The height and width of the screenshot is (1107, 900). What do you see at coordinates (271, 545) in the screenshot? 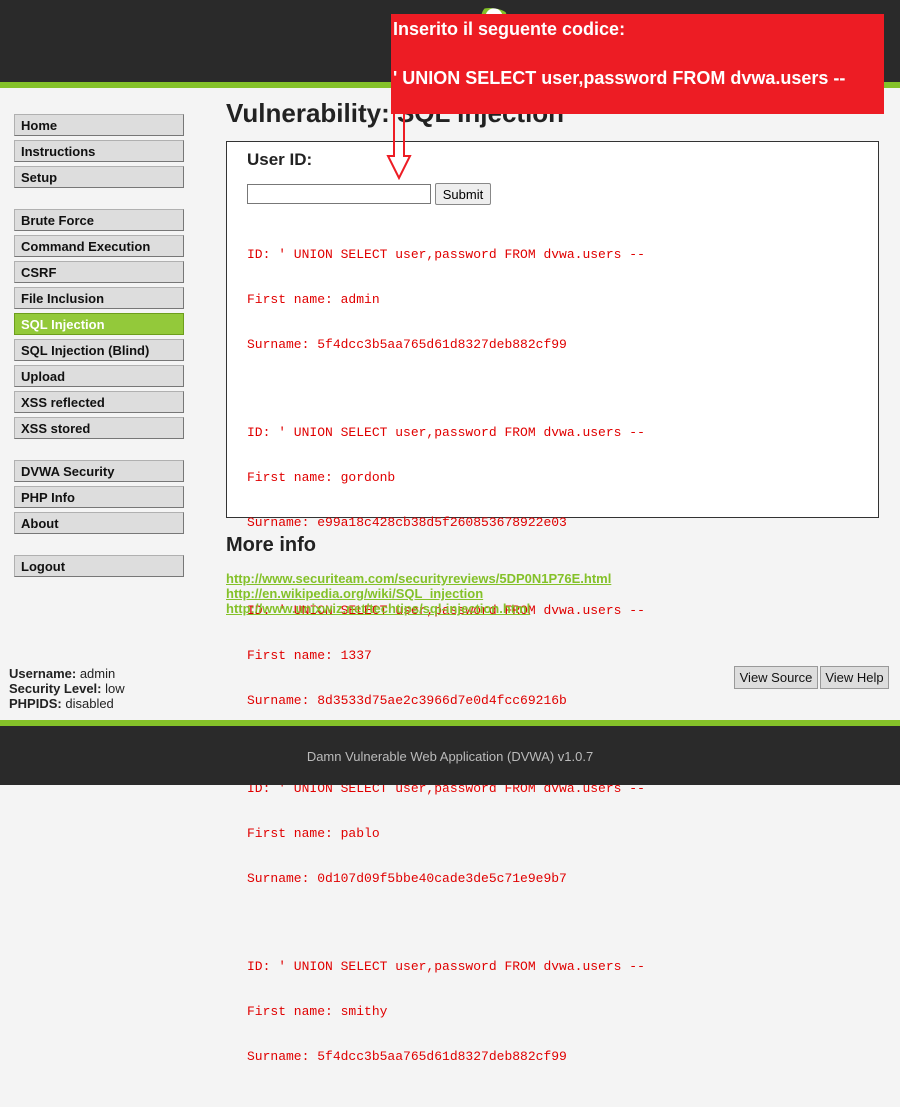
I see `more-info-heading: More info` at bounding box center [271, 545].